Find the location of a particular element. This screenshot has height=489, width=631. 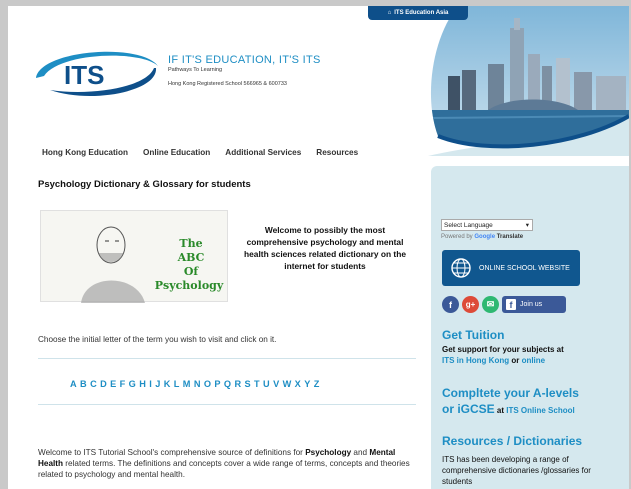

online-link: online is located at coordinates (534, 360).